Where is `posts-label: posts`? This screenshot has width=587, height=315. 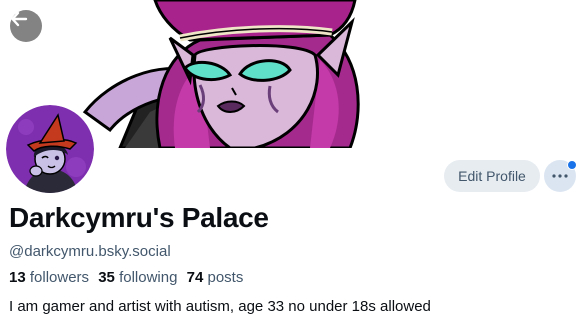
posts-label: posts is located at coordinates (225, 277).